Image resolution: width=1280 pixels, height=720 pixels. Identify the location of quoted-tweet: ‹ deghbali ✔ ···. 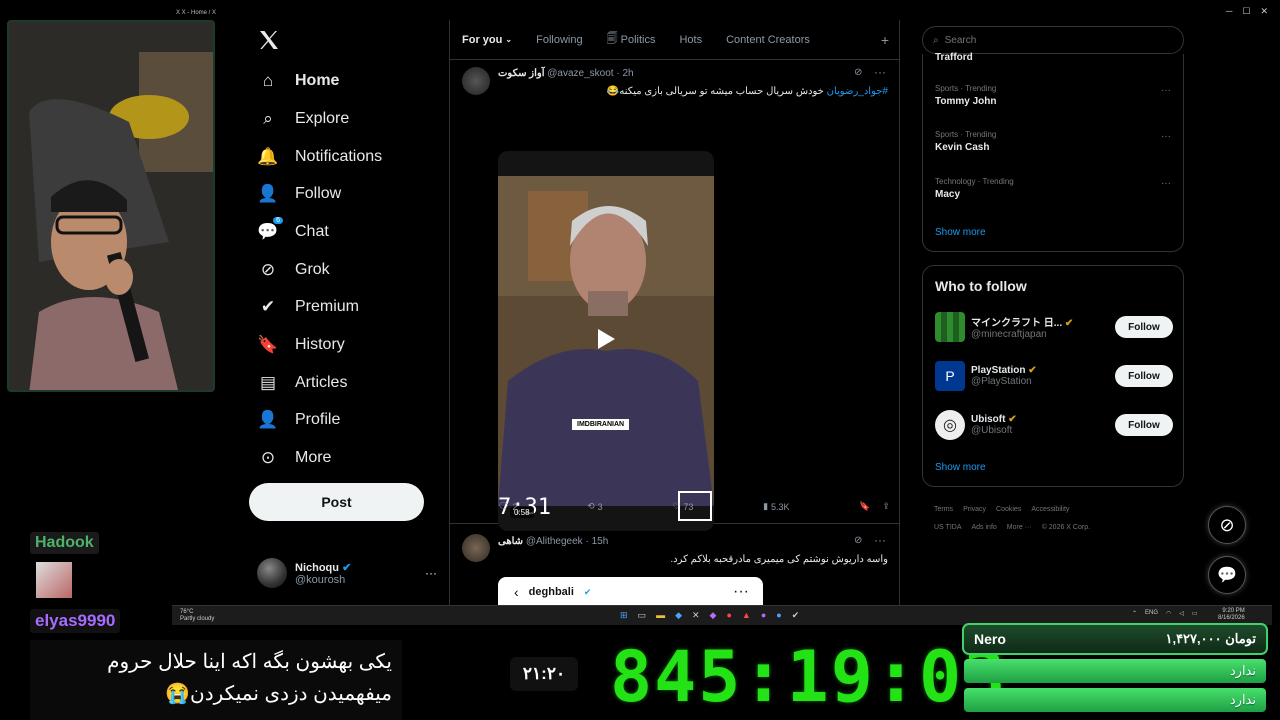
(630, 591).